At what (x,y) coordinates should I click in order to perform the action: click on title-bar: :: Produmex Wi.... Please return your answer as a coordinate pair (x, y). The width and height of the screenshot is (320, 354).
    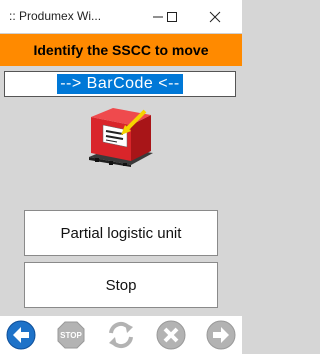
    Looking at the image, I should click on (121, 17).